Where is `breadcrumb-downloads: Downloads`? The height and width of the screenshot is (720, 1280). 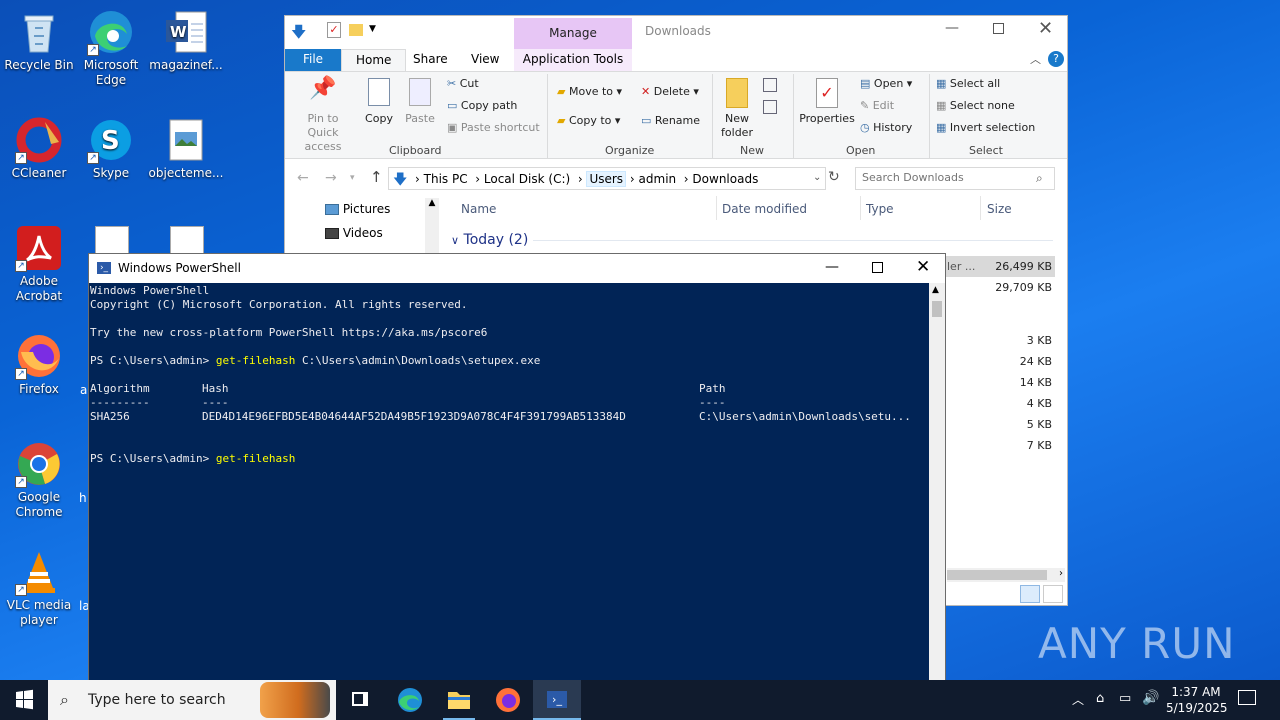 breadcrumb-downloads: Downloads is located at coordinates (725, 179).